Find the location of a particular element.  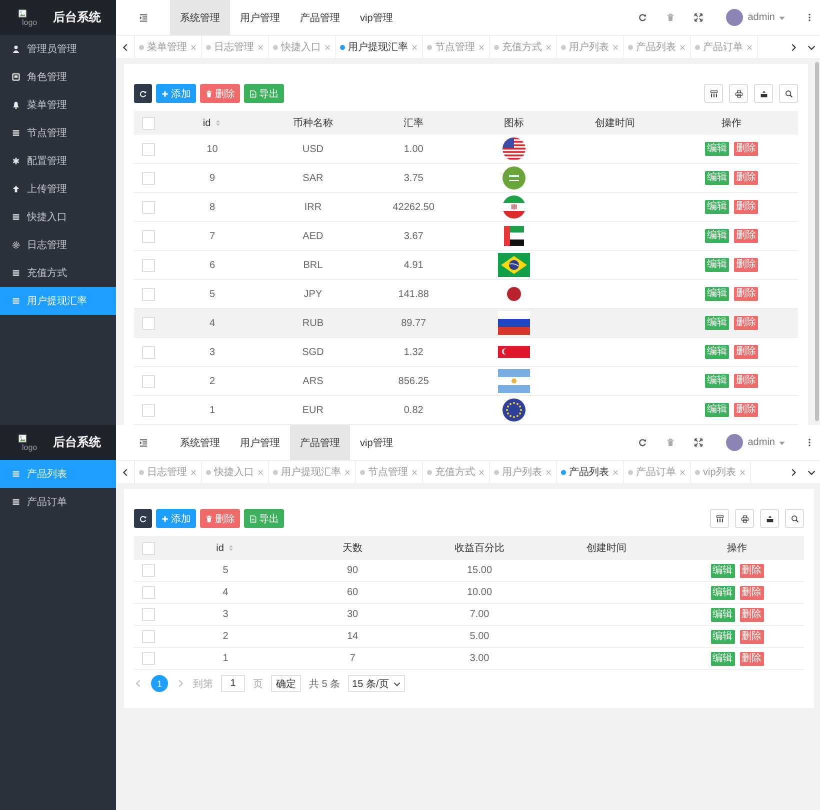

menu-icon is located at coordinates (143, 442).